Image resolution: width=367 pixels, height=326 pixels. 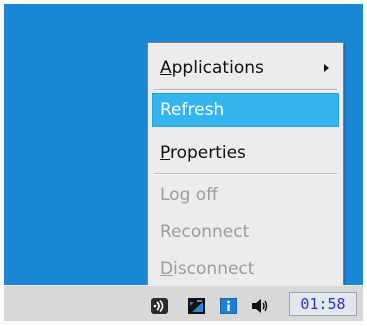 What do you see at coordinates (259, 306) in the screenshot?
I see `speaker-icon` at bounding box center [259, 306].